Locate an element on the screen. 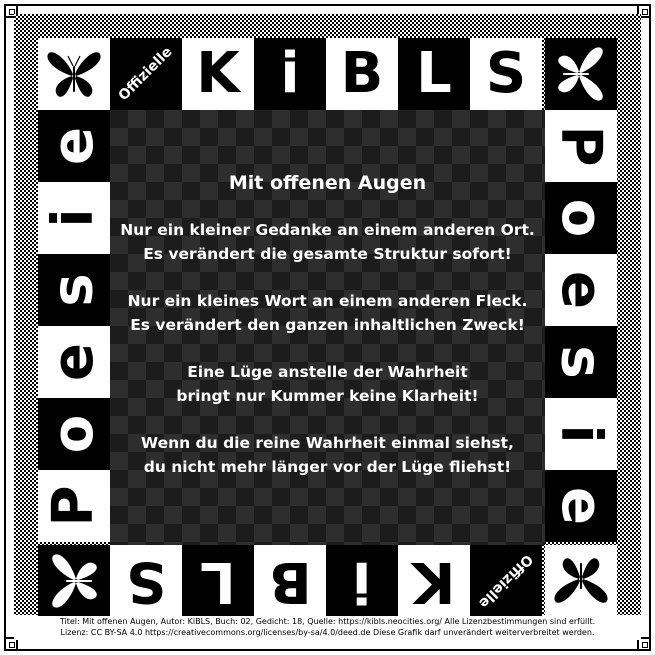 The height and width of the screenshot is (655, 655). poem-line: Eine Lüge anstelle der Wahrheit is located at coordinates (327, 372).